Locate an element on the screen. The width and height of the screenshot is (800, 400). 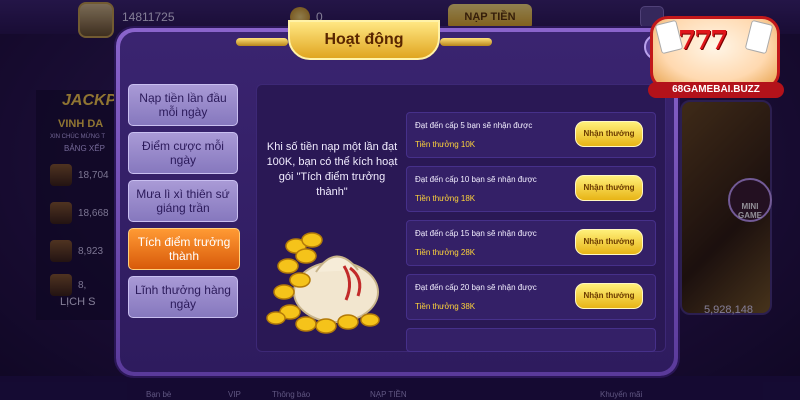
menu-label: Điểm cược mỗi ngày is located at coordinates (183, 153).